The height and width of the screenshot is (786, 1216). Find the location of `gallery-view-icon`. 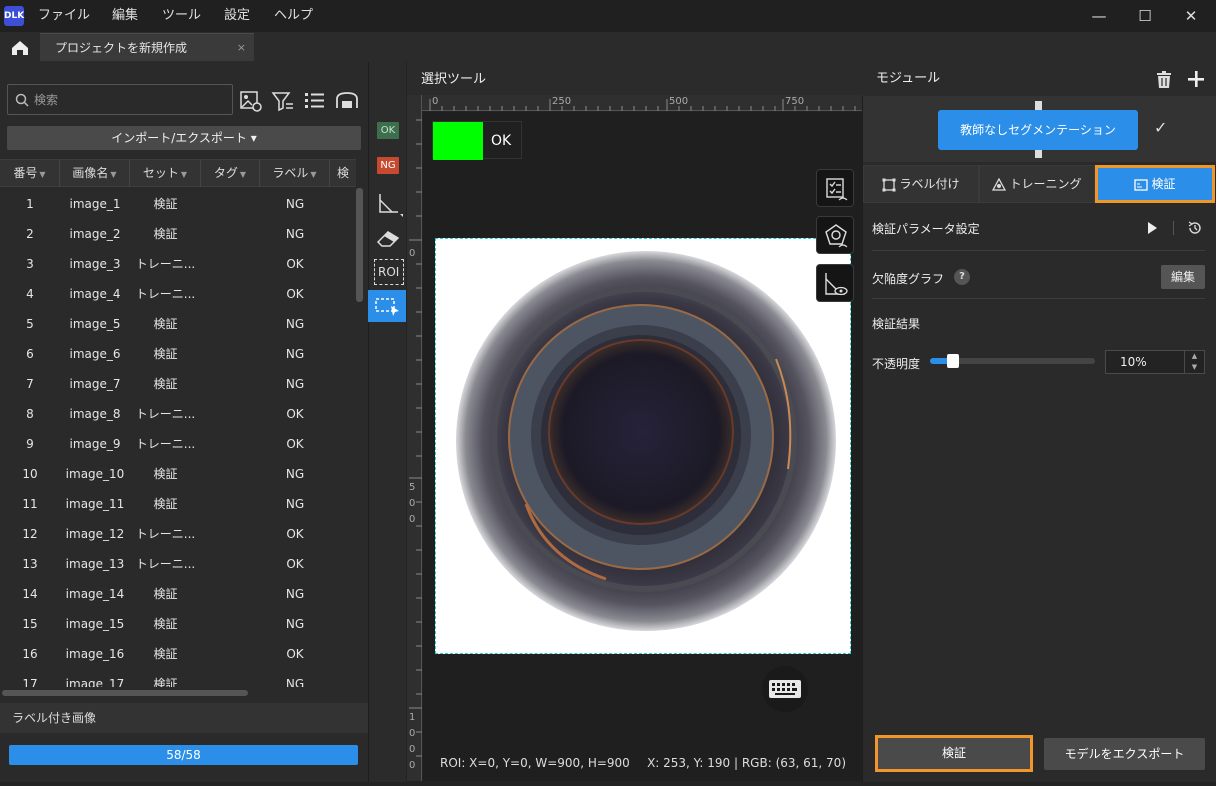

gallery-view-icon is located at coordinates (347, 101).